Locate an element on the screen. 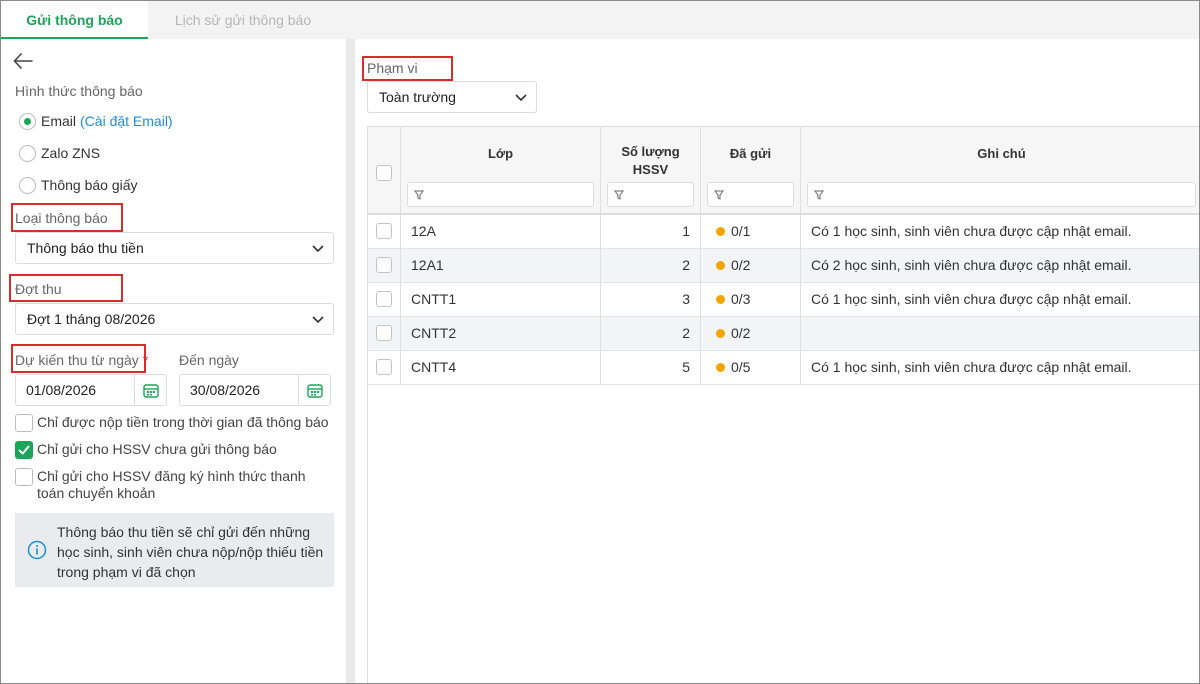 This screenshot has height=684, width=1200. cell-sent-value: 0/1 is located at coordinates (741, 231).